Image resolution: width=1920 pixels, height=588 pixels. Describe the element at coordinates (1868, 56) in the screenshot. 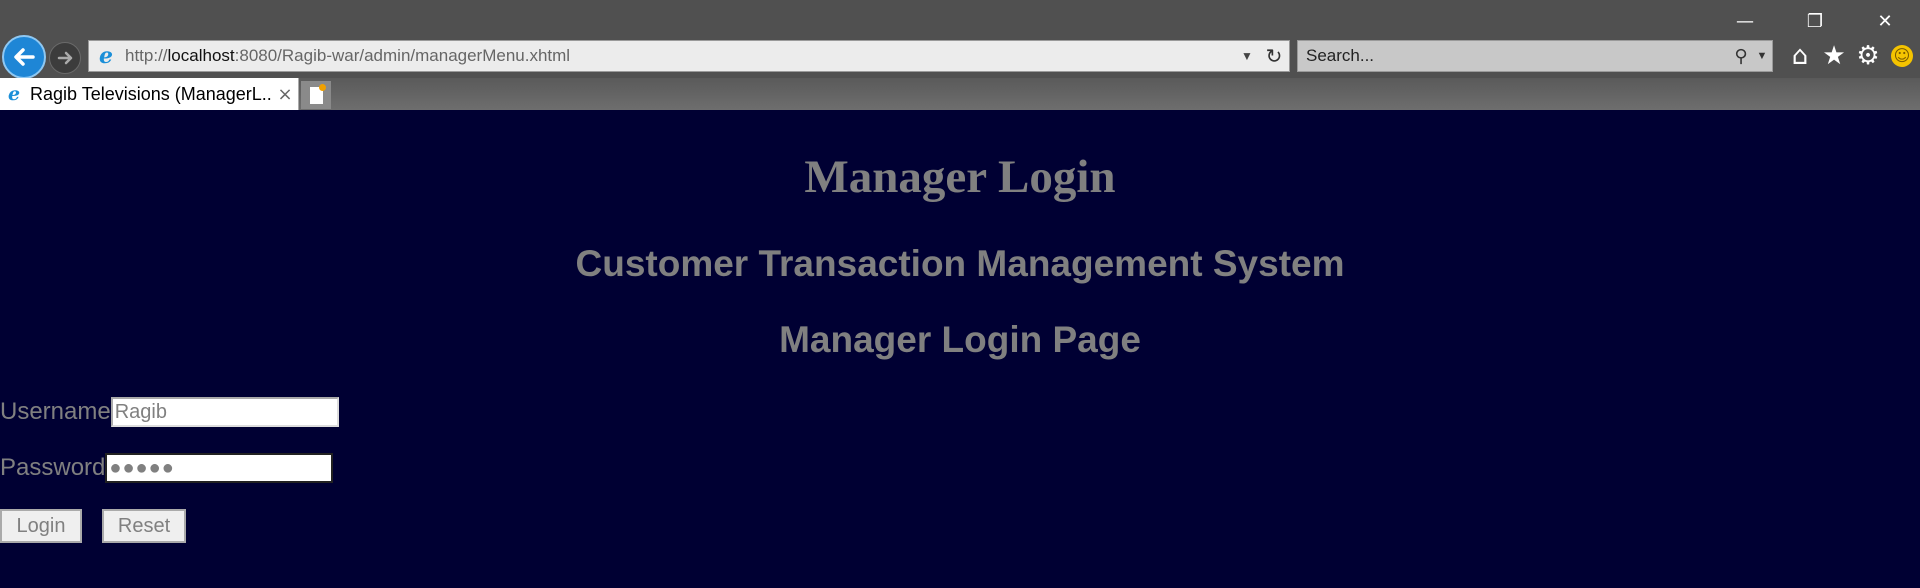

I see `gear-icon: ⚙` at that location.